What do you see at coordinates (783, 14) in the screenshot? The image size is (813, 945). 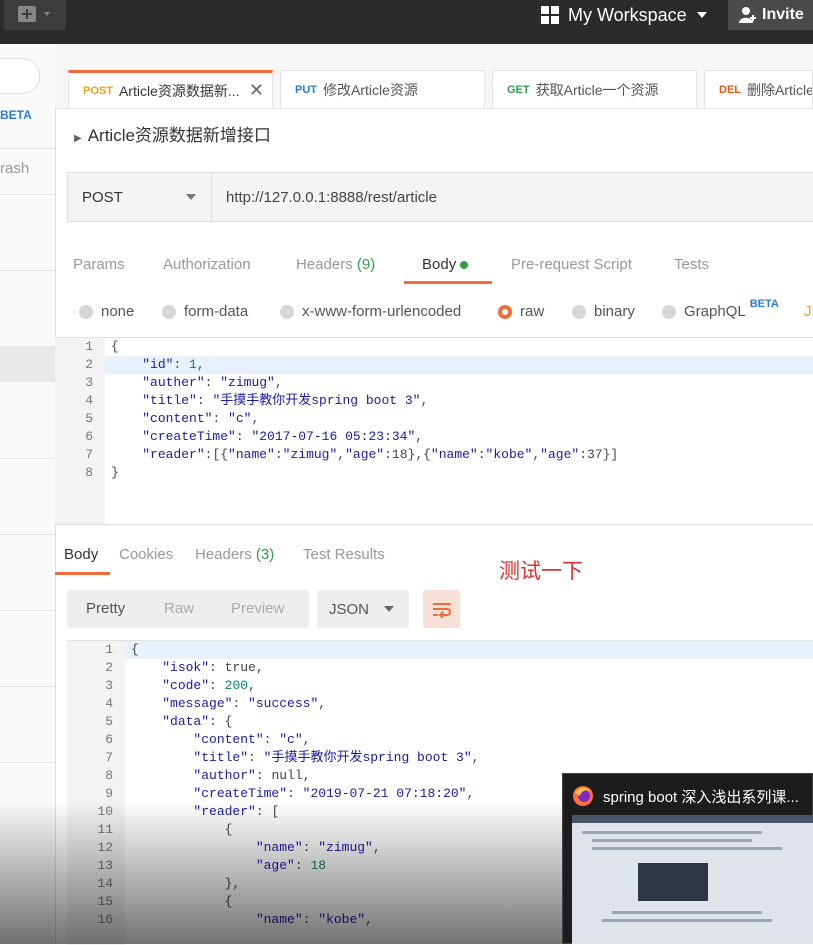 I see `invite-label: Invite` at bounding box center [783, 14].